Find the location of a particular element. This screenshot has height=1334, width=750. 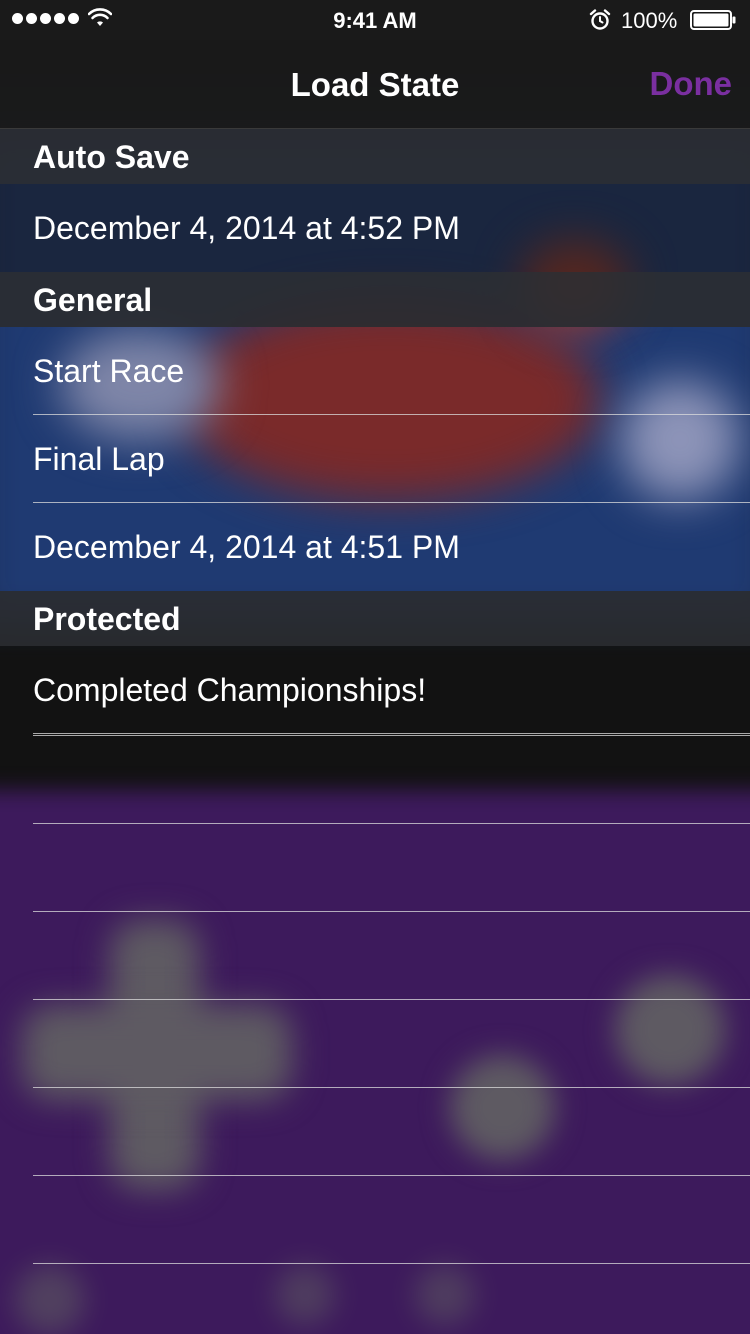

done-button: Done is located at coordinates (691, 84).